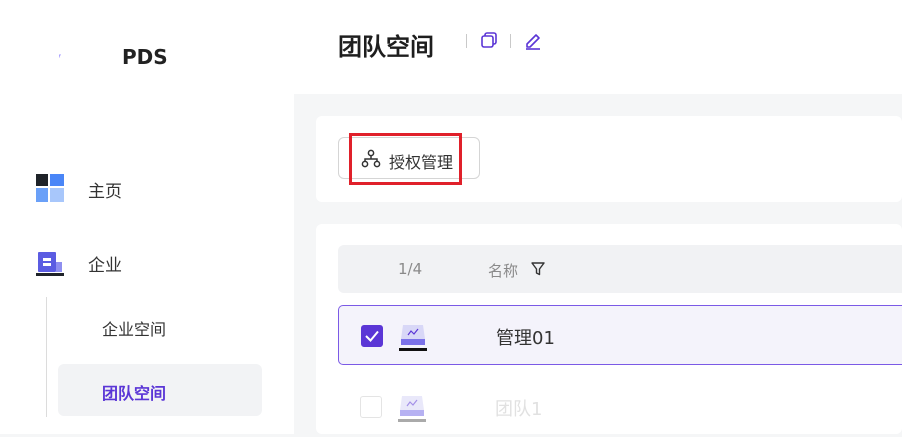  I want to click on page-header: 团队空间, so click(598, 47).